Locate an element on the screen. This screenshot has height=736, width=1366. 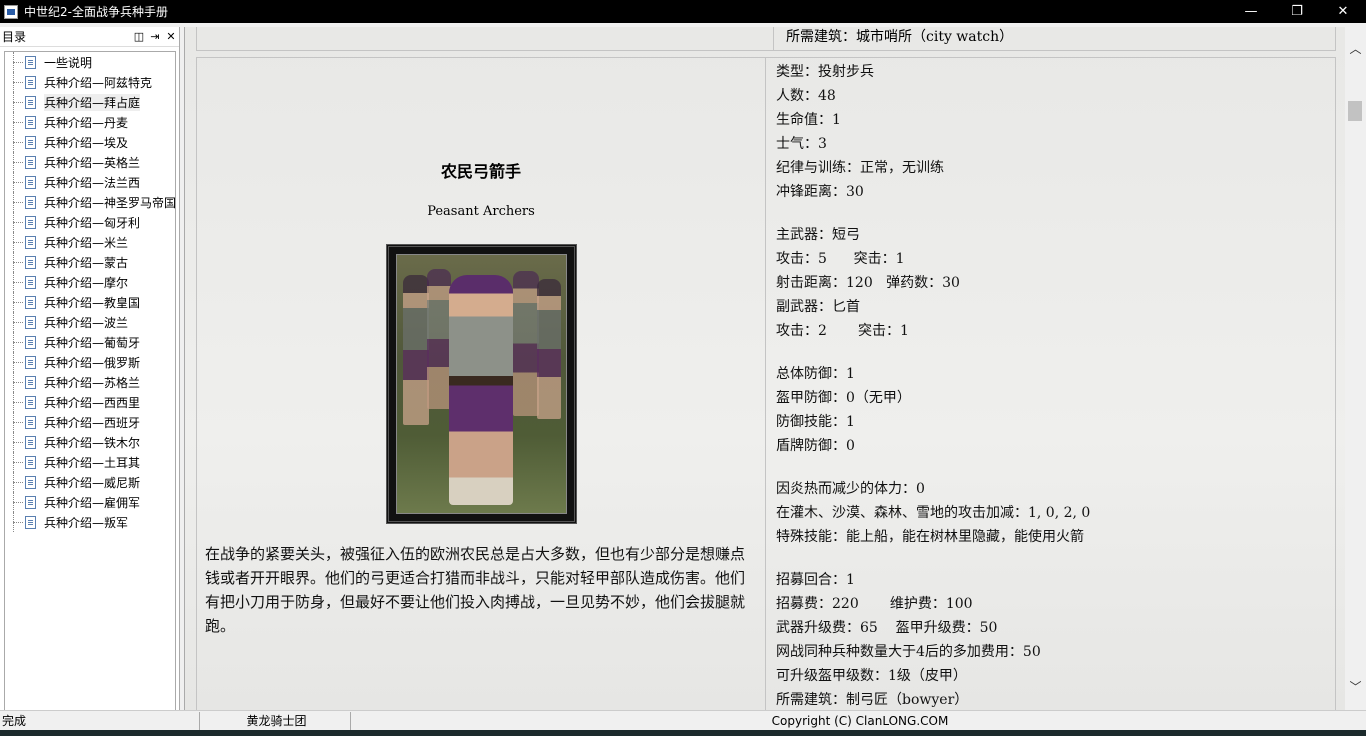
toc-item: 兵种介绍—雇佣军 is located at coordinates (90, 502).